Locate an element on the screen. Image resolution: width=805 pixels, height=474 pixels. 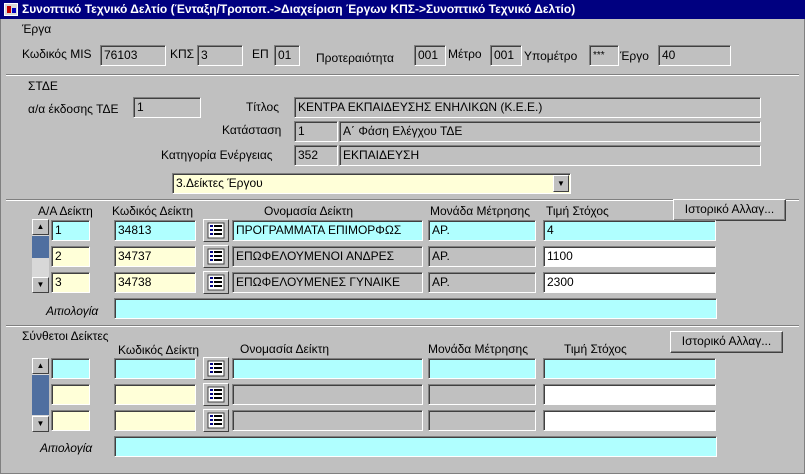
metro-field: 001 is located at coordinates (506, 55).